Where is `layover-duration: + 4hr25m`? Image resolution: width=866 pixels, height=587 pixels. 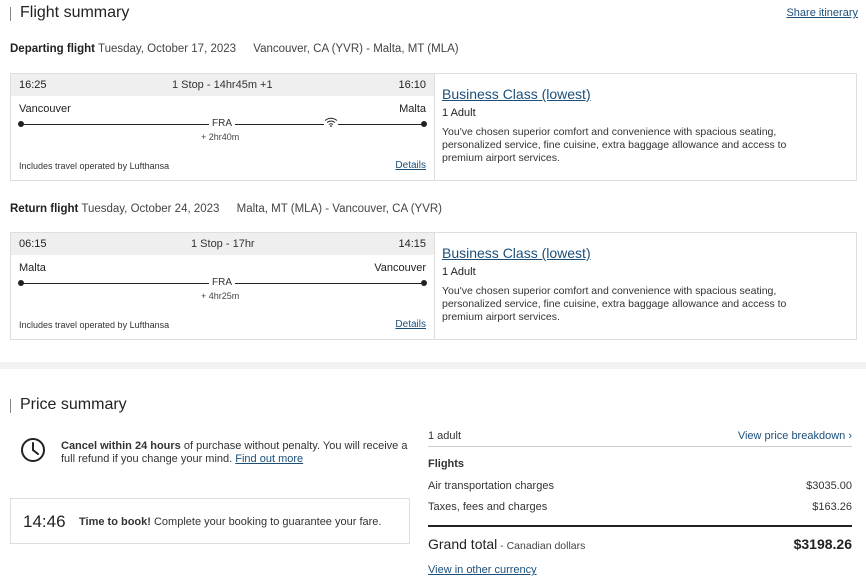 layover-duration: + 4hr25m is located at coordinates (220, 296).